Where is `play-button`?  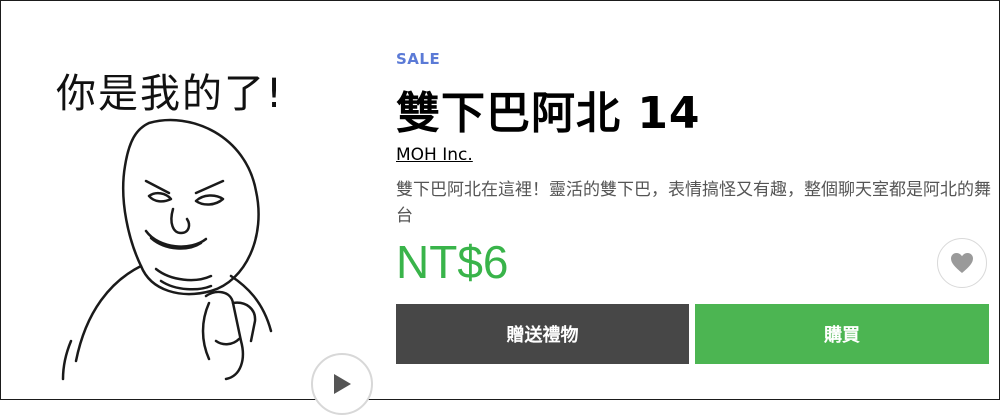 play-button is located at coordinates (342, 384).